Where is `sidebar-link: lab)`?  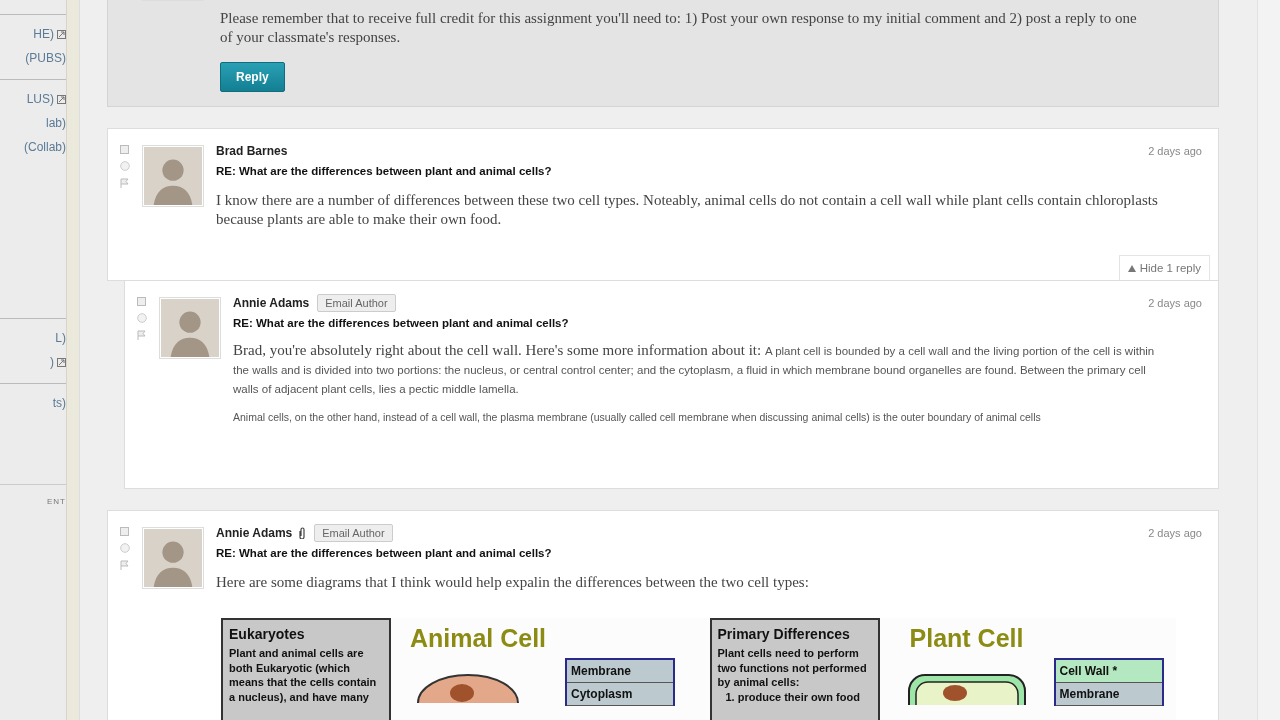 sidebar-link: lab) is located at coordinates (56, 123).